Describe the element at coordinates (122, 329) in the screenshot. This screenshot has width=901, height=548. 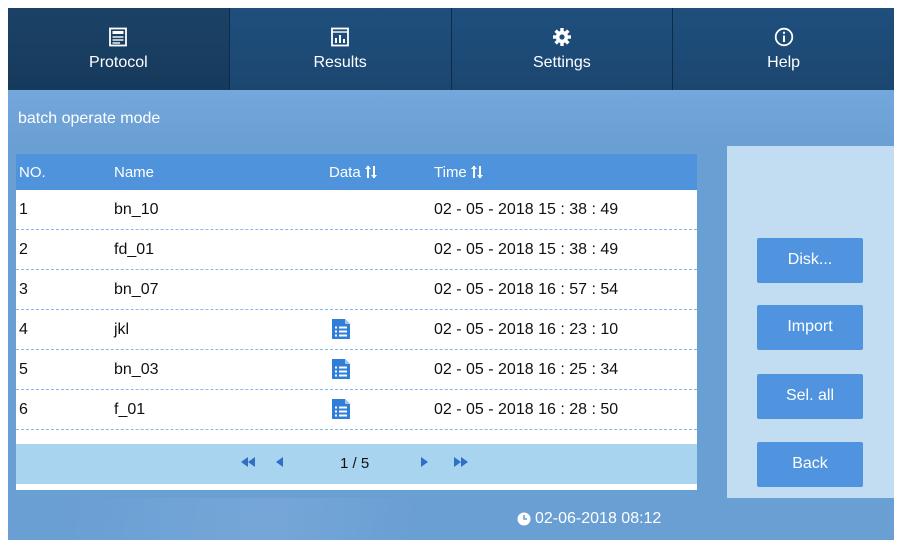
I see `row-name: jkl` at that location.